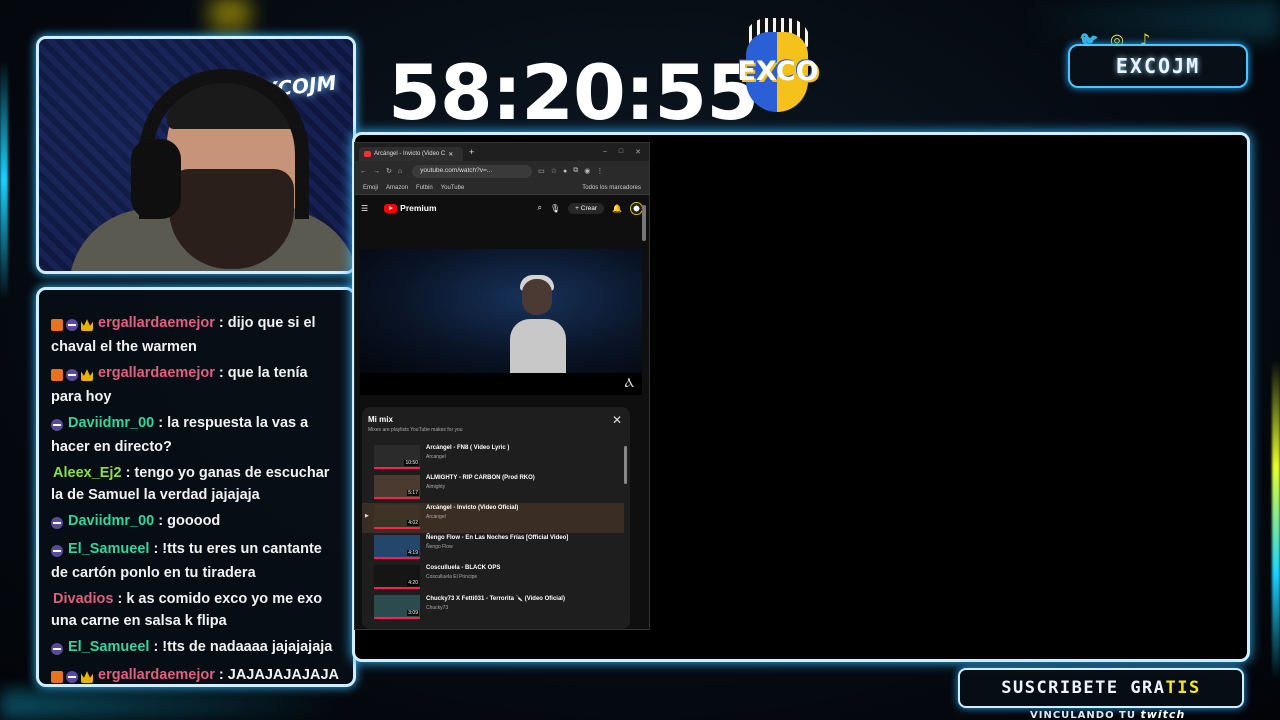  Describe the element at coordinates (555, 208) in the screenshot. I see `microphone-icon: 🎙` at that location.